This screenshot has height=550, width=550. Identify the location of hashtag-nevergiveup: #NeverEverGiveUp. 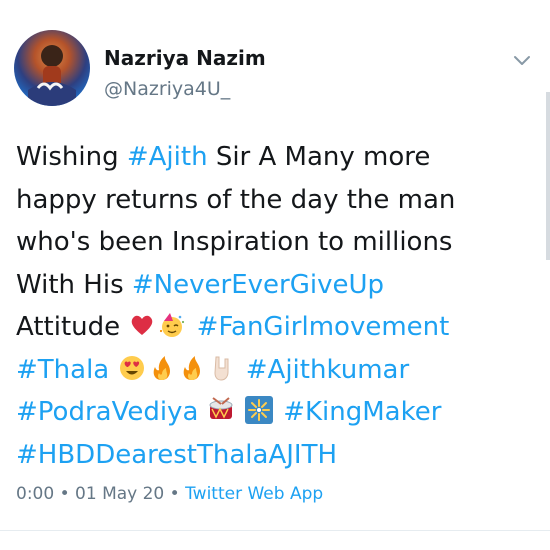
(258, 285).